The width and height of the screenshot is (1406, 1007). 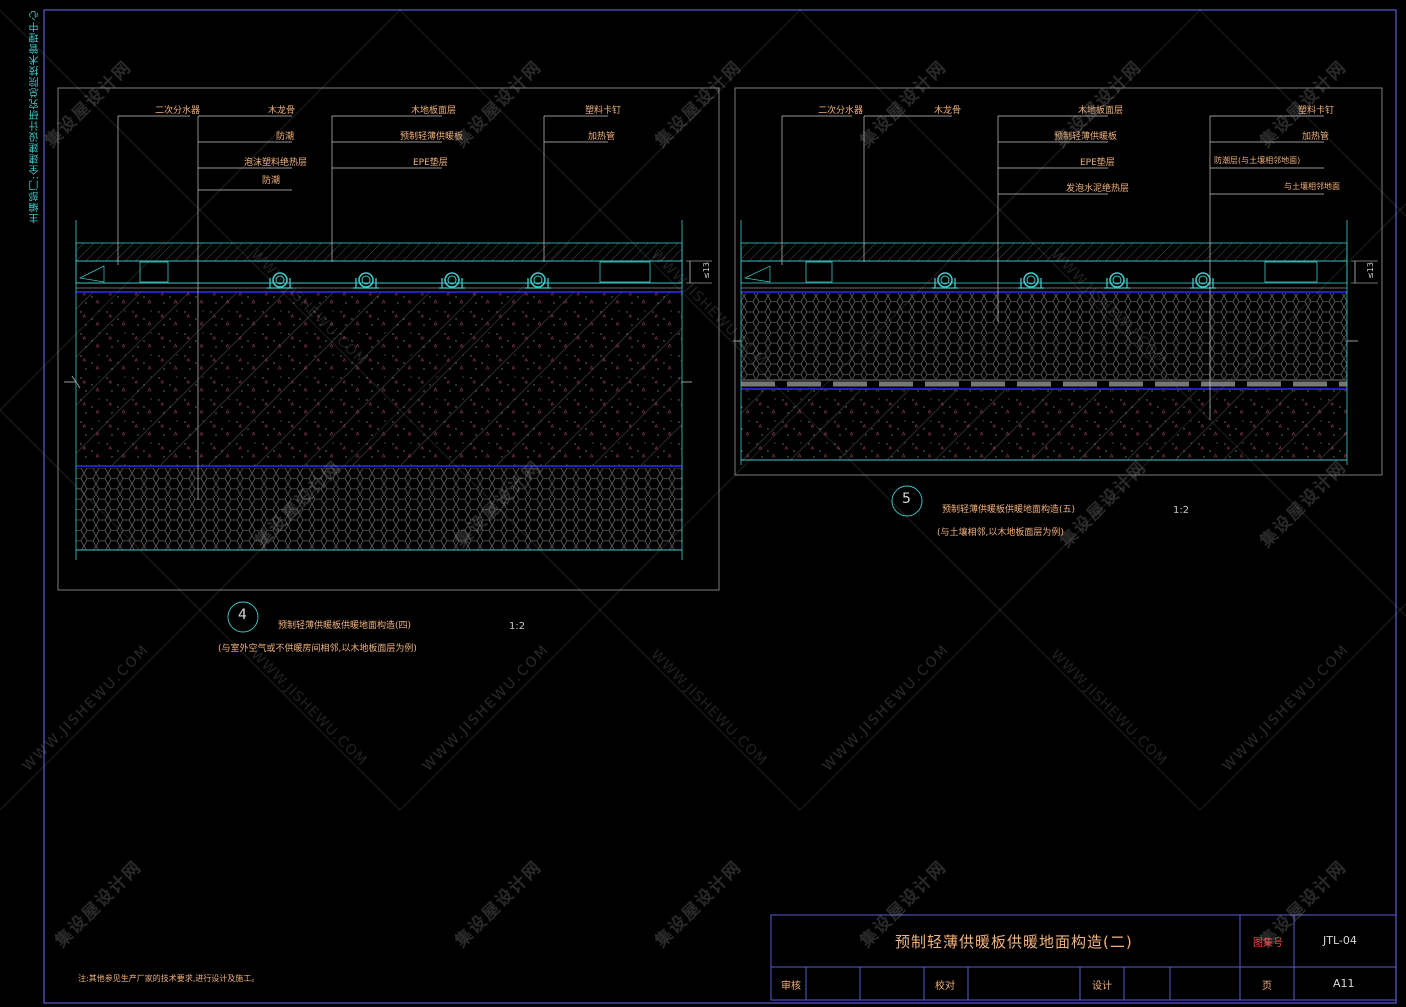 I want to click on d4-title: 预制轻薄供暖板供暖地面构造(四), so click(x=345, y=626).